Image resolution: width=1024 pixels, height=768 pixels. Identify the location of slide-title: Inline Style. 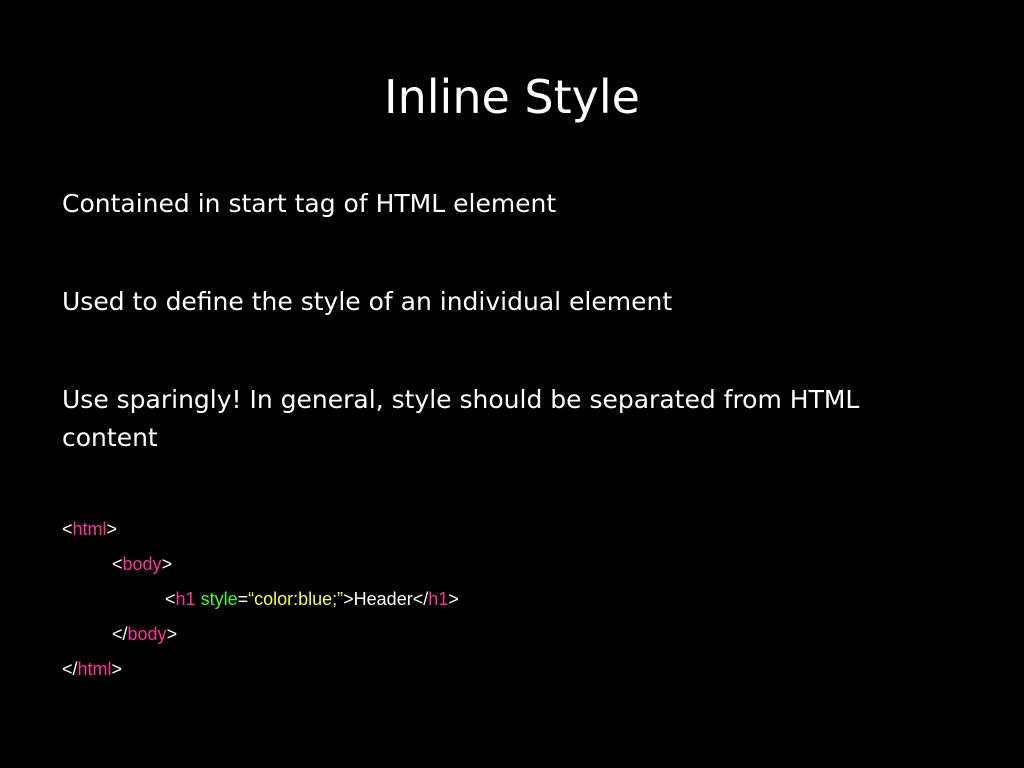
(512, 97).